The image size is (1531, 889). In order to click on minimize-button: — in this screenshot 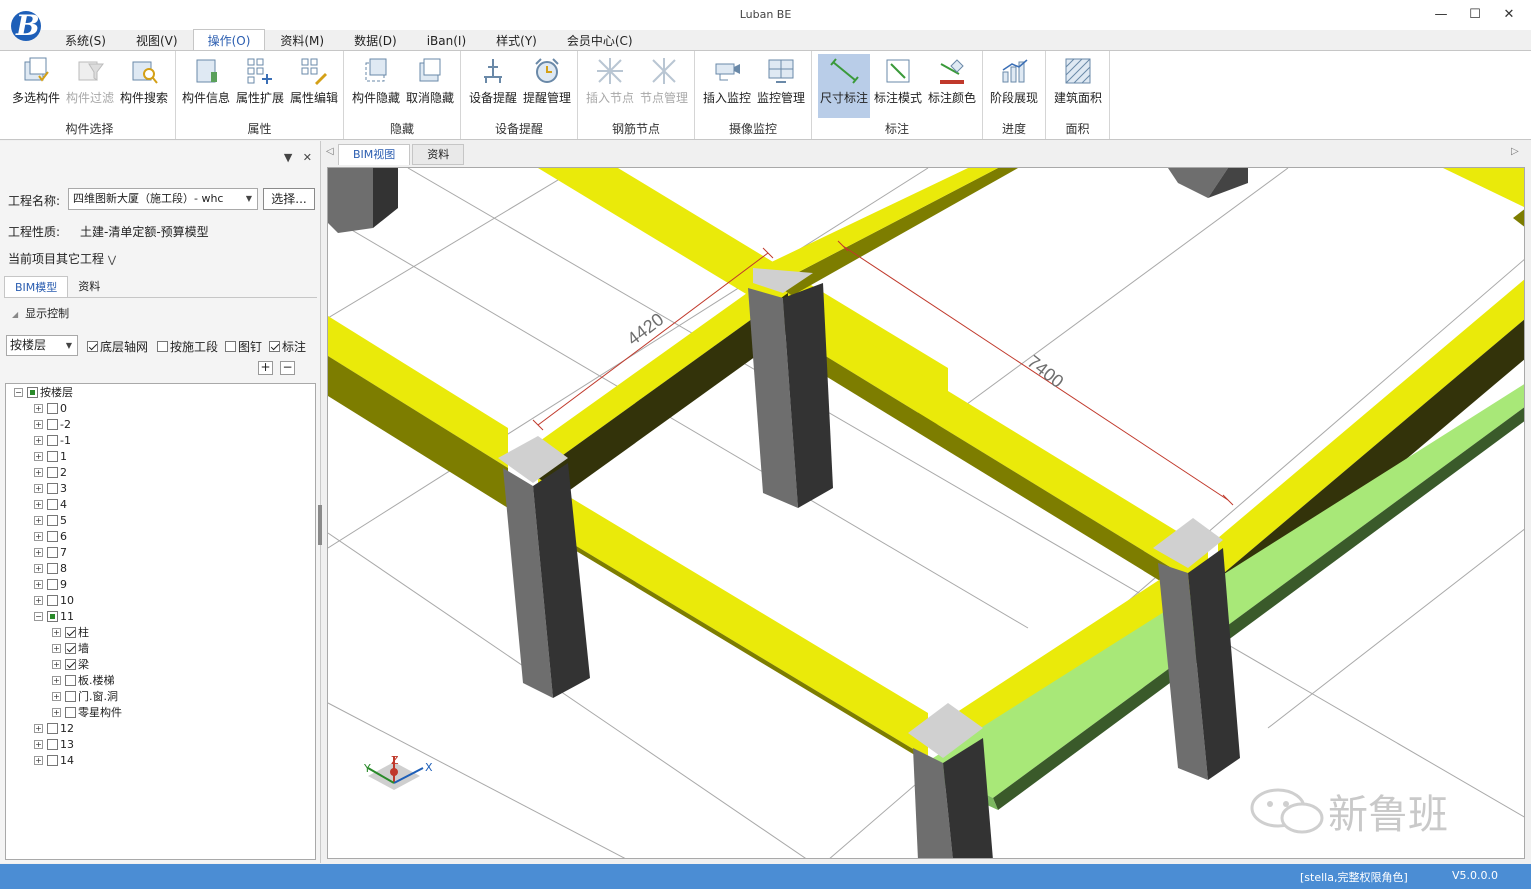, I will do `click(1441, 15)`.